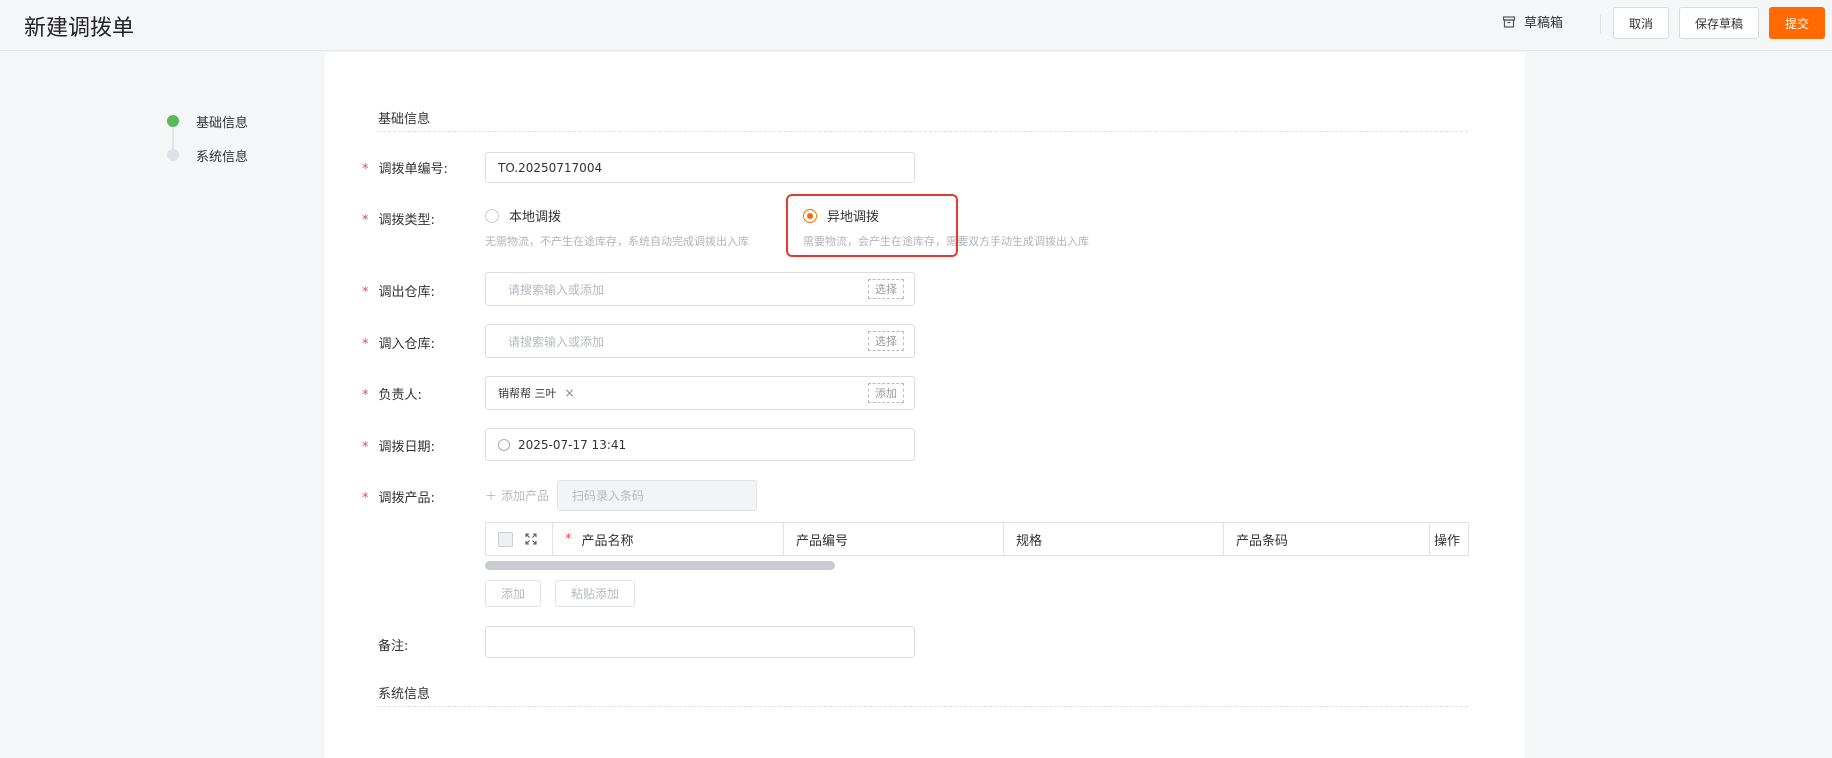 The width and height of the screenshot is (1832, 758). I want to click on order-no-label: * 调拨单编号:, so click(405, 169).